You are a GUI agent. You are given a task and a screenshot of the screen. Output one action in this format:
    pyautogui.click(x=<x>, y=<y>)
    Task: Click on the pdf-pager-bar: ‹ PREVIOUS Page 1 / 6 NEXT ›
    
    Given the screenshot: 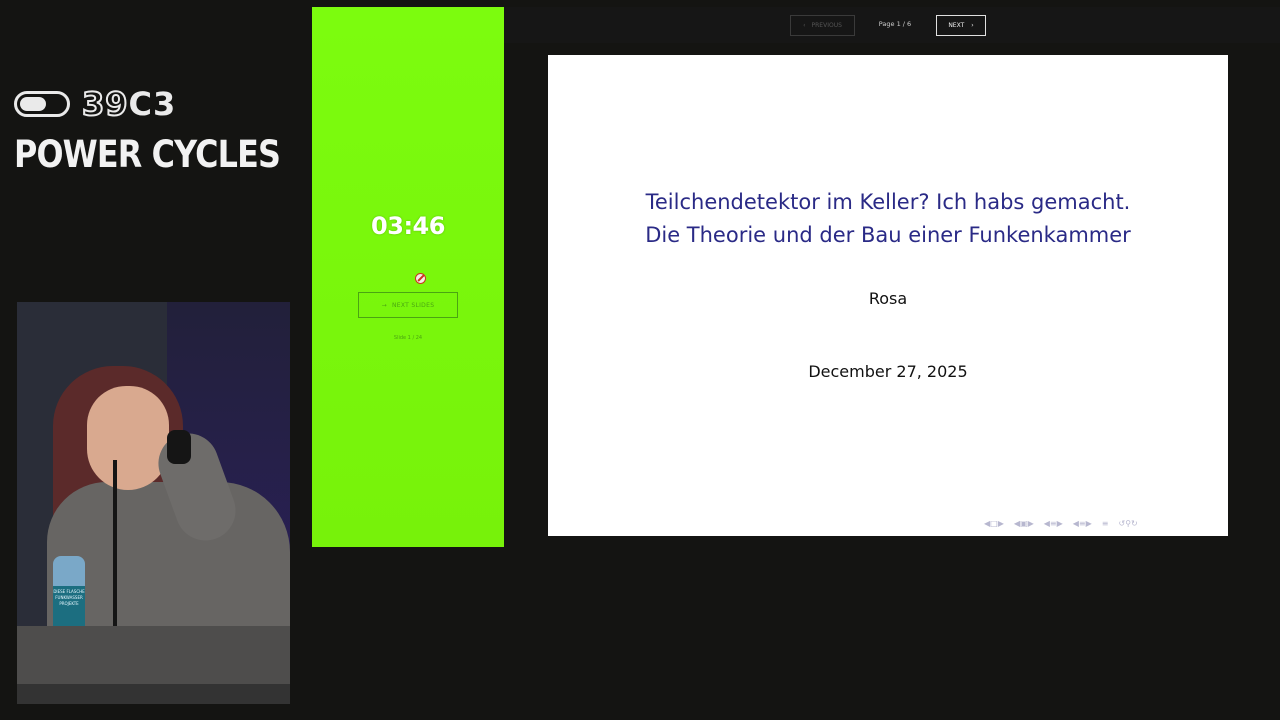 What is the action you would take?
    pyautogui.click(x=892, y=25)
    